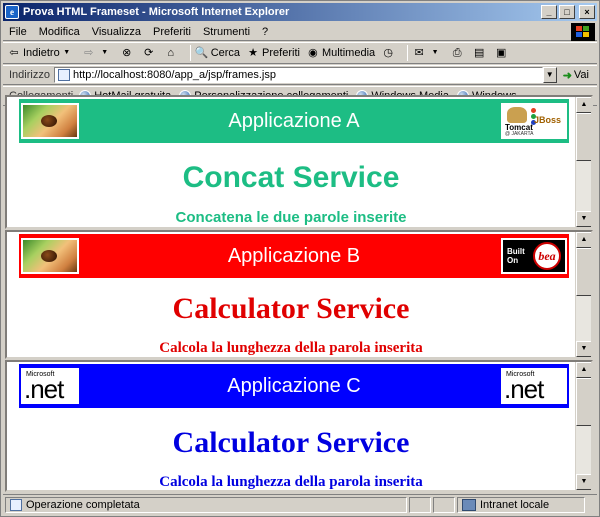  What do you see at coordinates (29, 75) in the screenshot?
I see `address-label: Indirizzo` at bounding box center [29, 75].